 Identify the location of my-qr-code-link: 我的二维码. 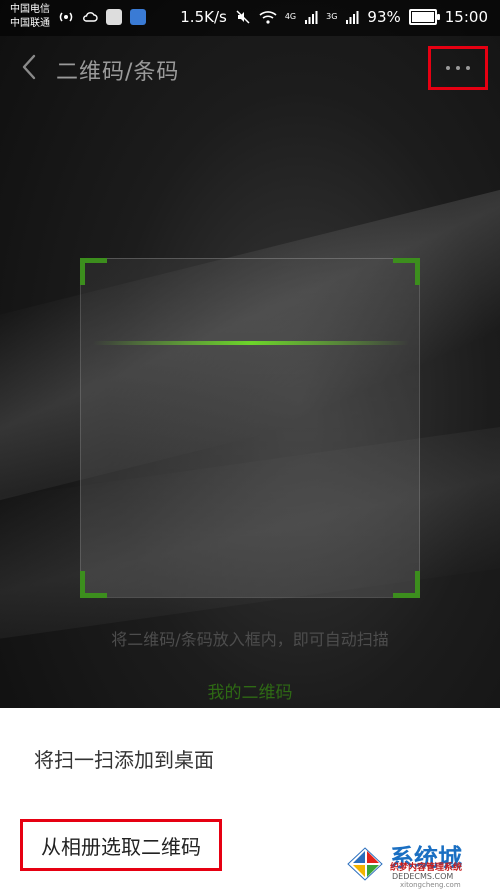
(250, 690).